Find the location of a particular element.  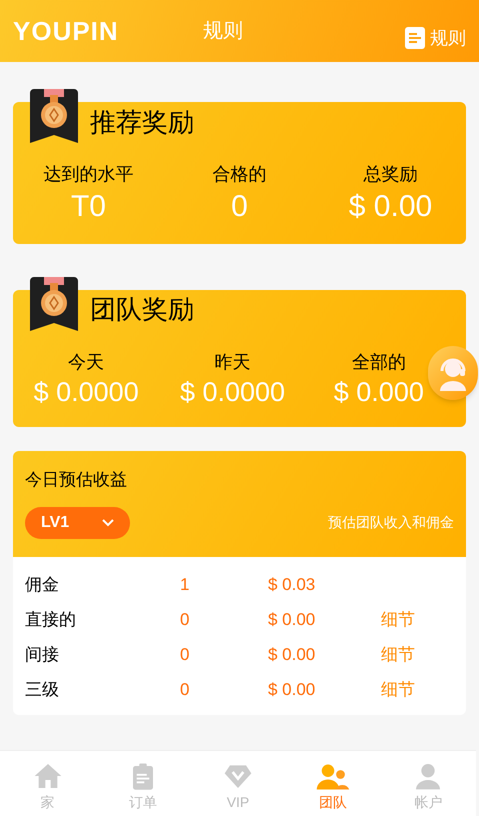

row-amount: $ 0.03 is located at coordinates (292, 585).